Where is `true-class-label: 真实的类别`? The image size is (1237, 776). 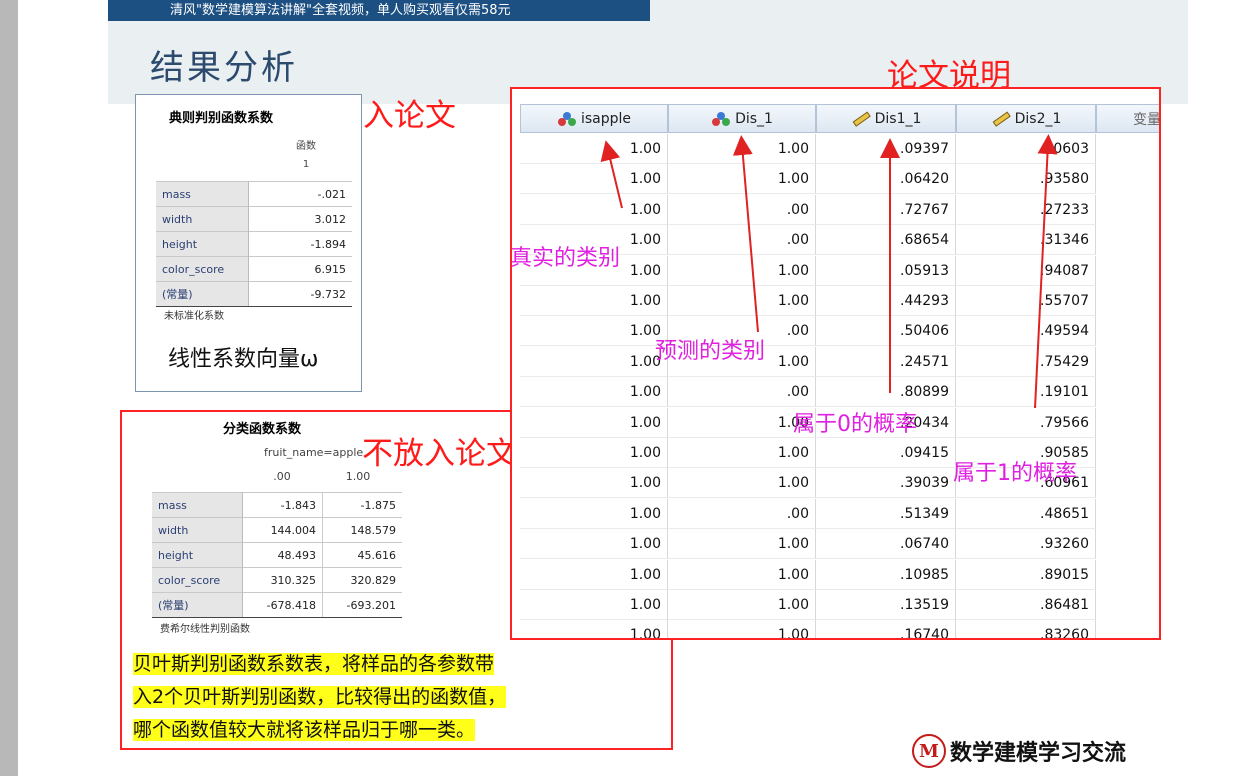
true-class-label: 真实的类别 is located at coordinates (565, 258).